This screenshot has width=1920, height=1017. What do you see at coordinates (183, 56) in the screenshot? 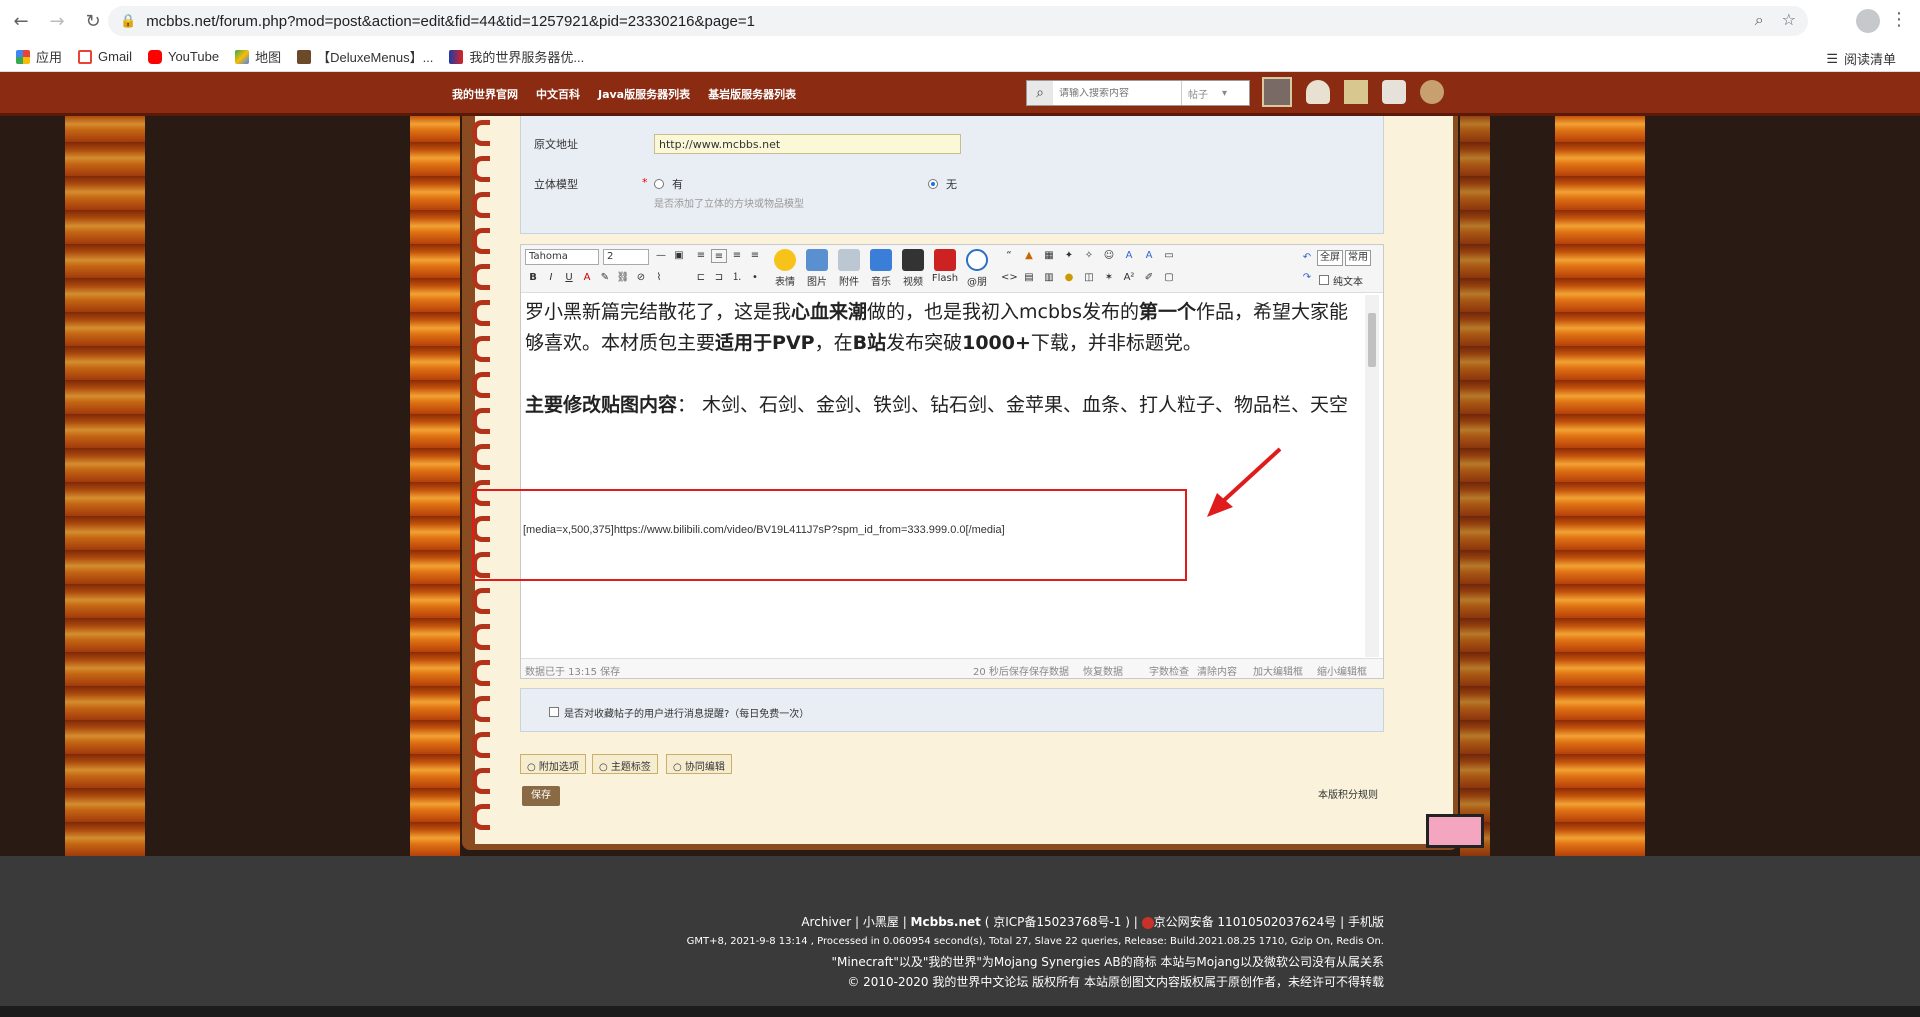
I see `bookmark-youtube: YouTube` at bounding box center [183, 56].